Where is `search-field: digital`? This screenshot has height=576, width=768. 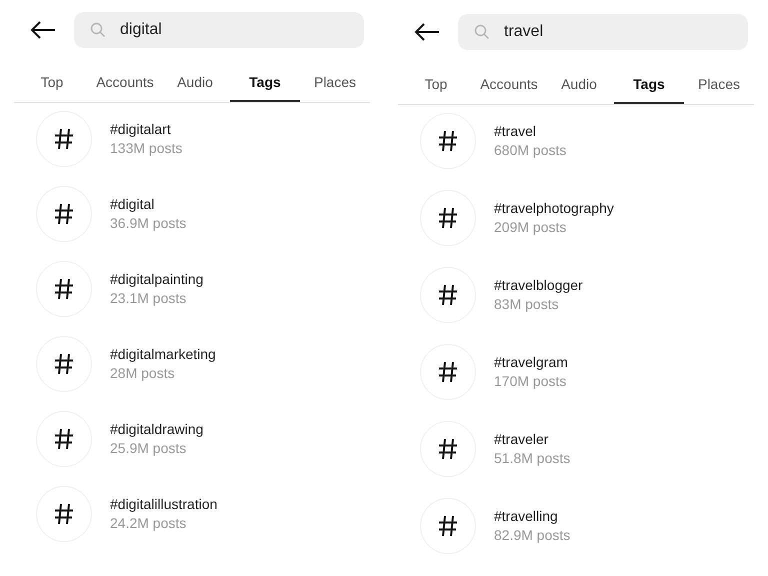 search-field: digital is located at coordinates (219, 30).